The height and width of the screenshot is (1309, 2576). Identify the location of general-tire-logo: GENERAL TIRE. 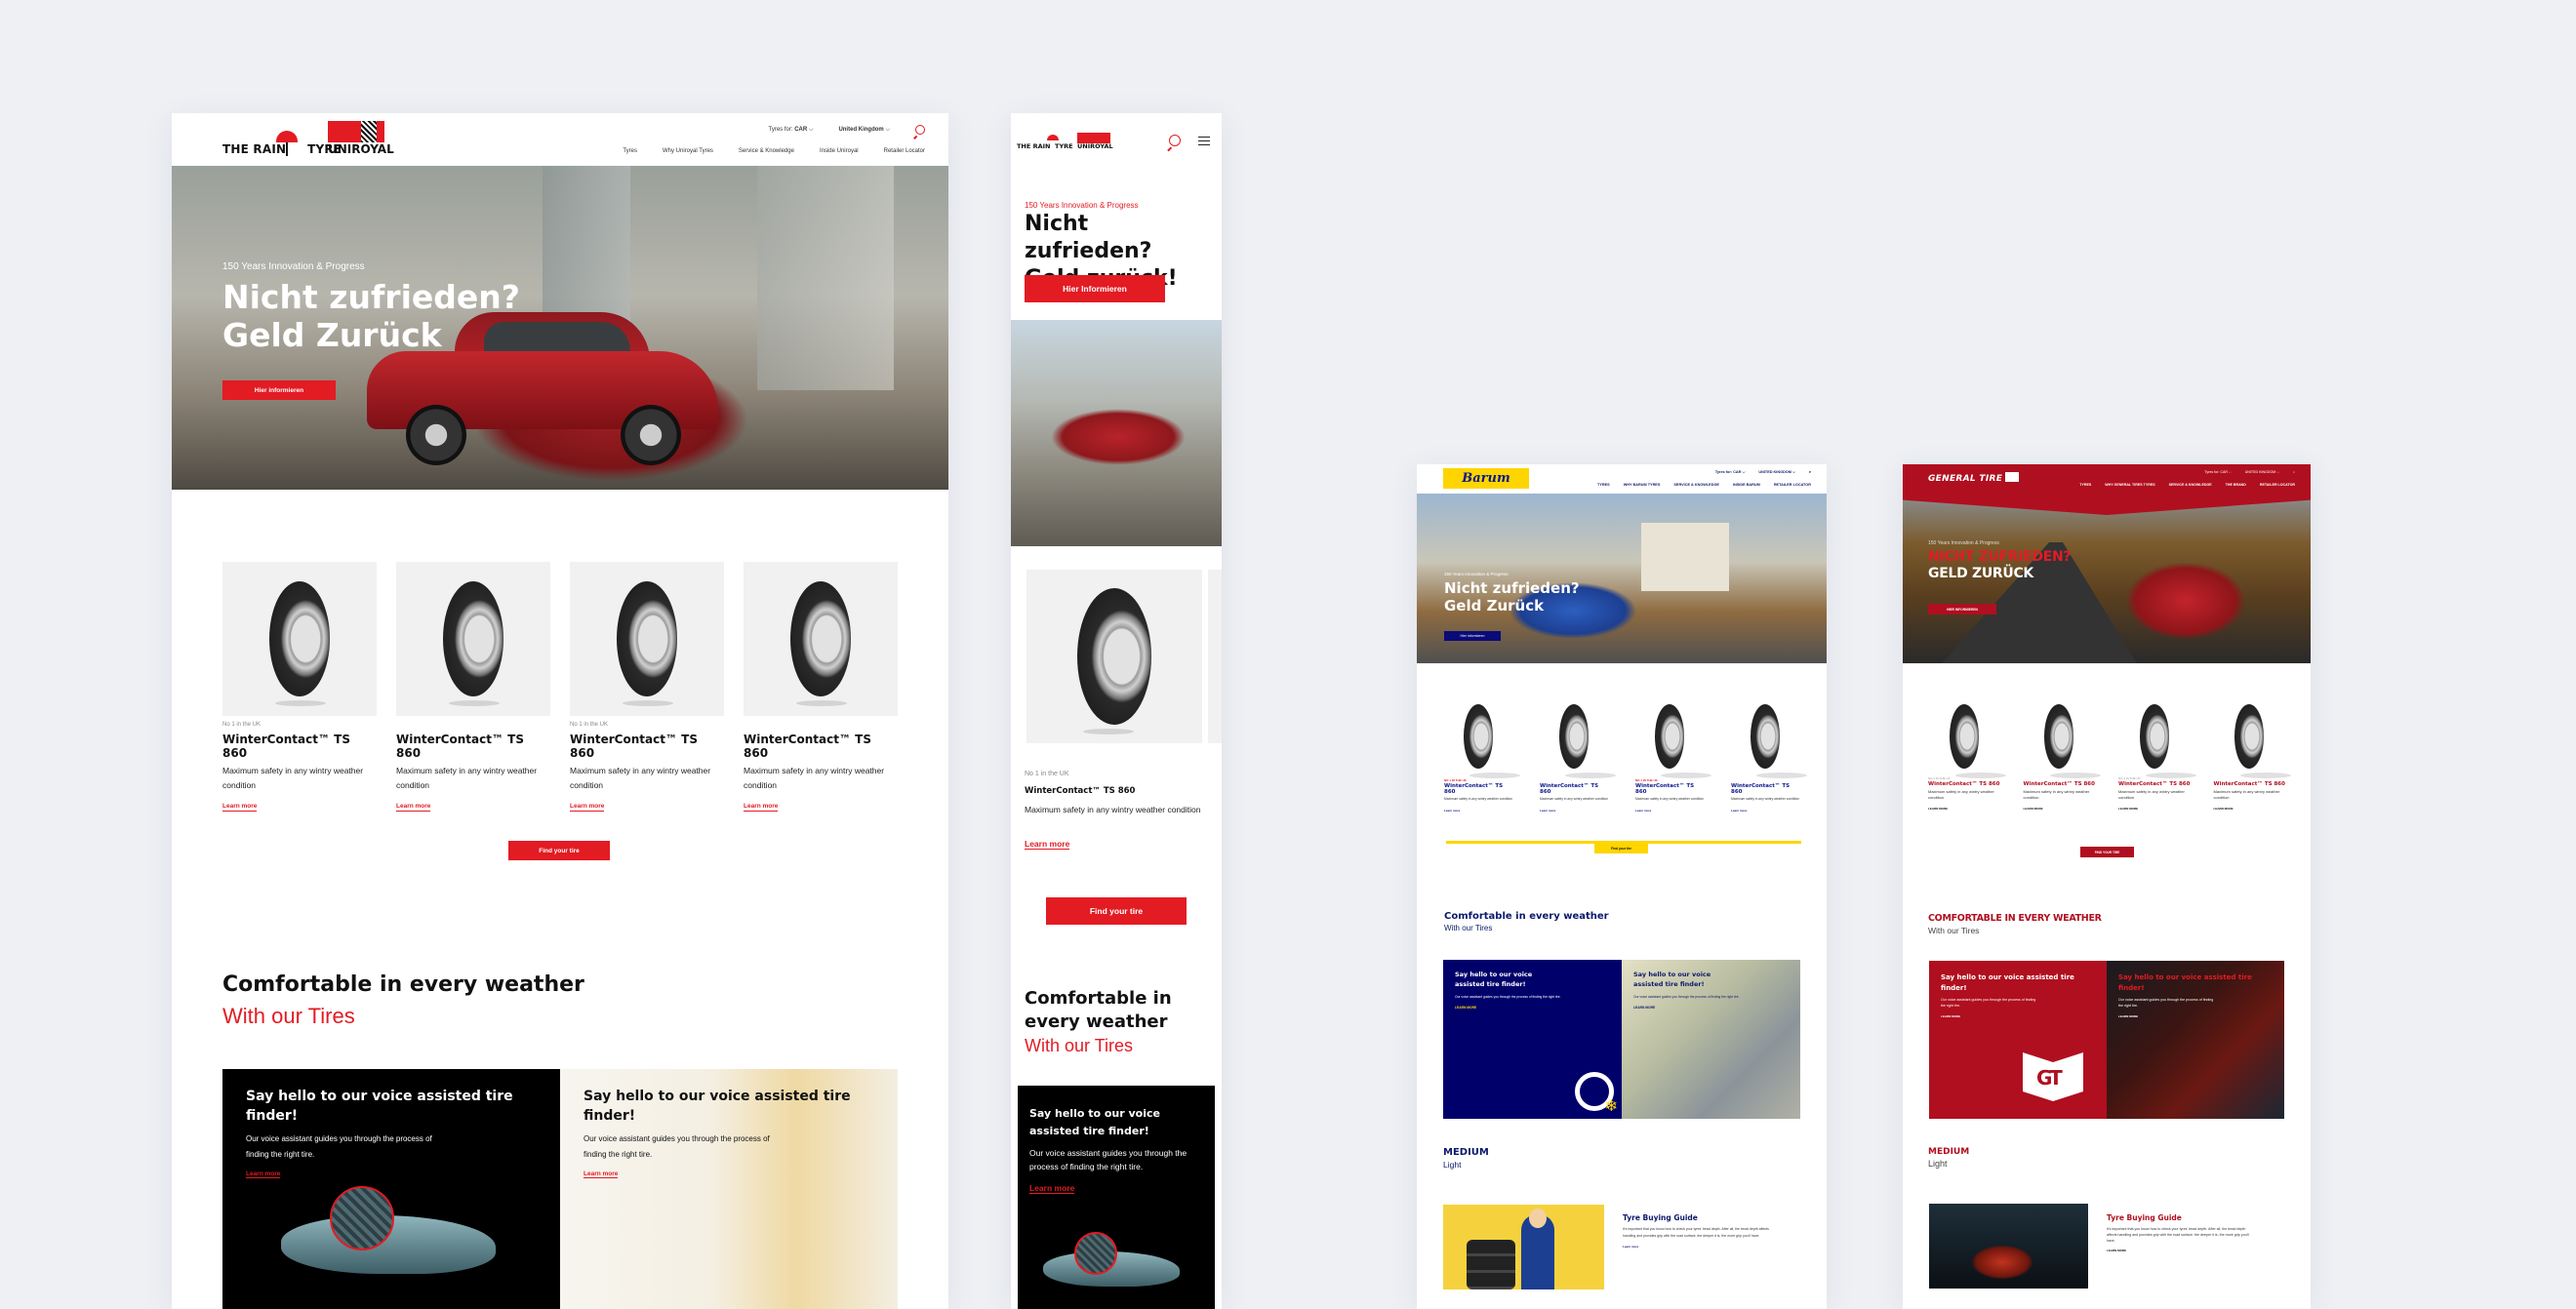
(1974, 478).